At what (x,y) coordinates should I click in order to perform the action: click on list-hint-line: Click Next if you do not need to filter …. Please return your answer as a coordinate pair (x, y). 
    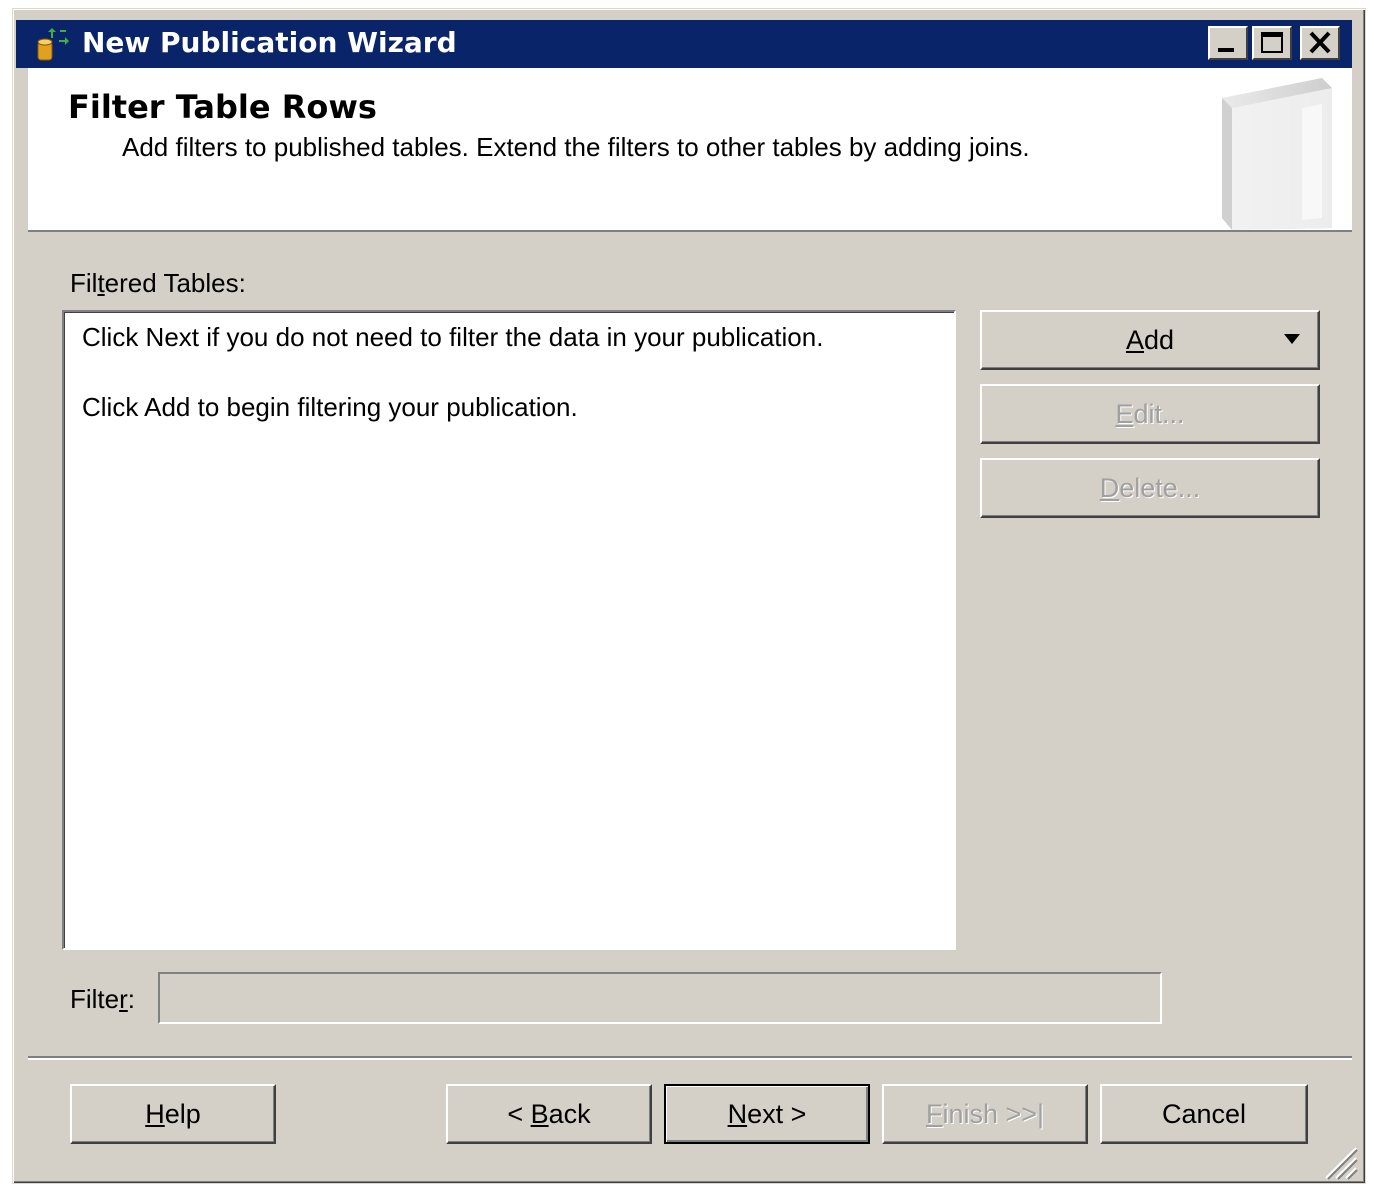
    Looking at the image, I should click on (453, 337).